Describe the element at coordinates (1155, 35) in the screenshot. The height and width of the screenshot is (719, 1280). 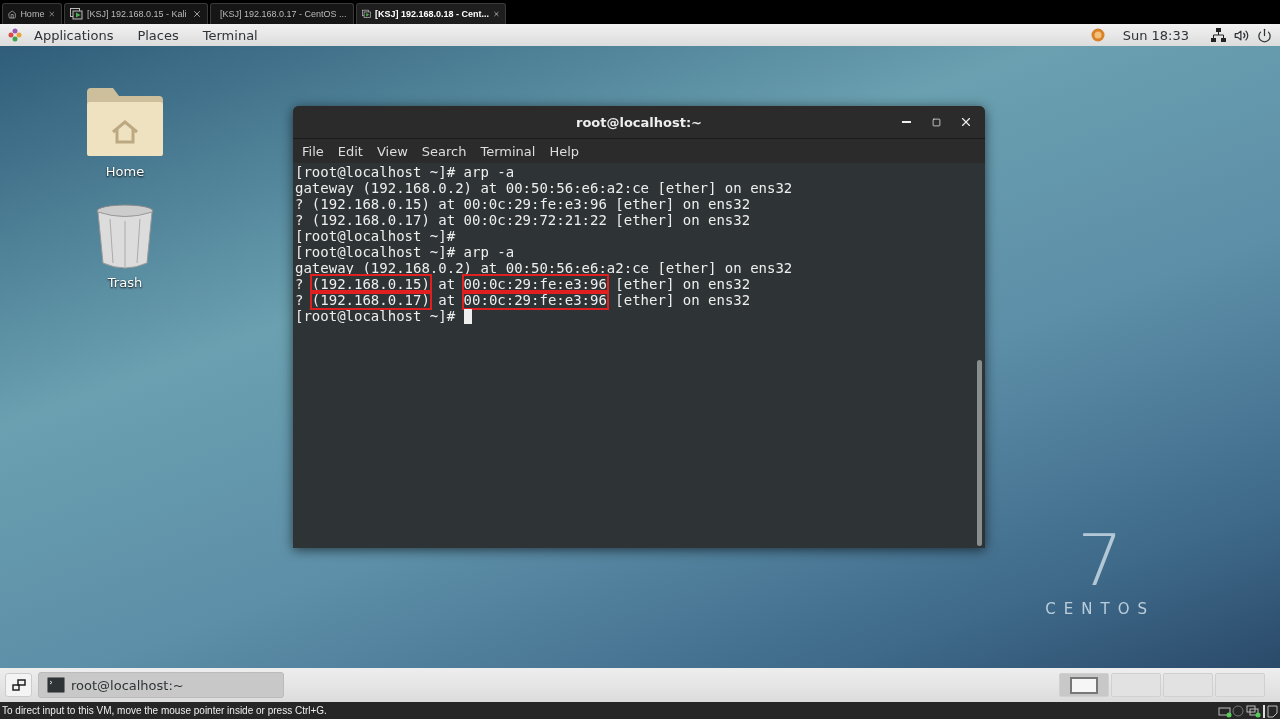
I see `clock: Sun 18:33` at that location.